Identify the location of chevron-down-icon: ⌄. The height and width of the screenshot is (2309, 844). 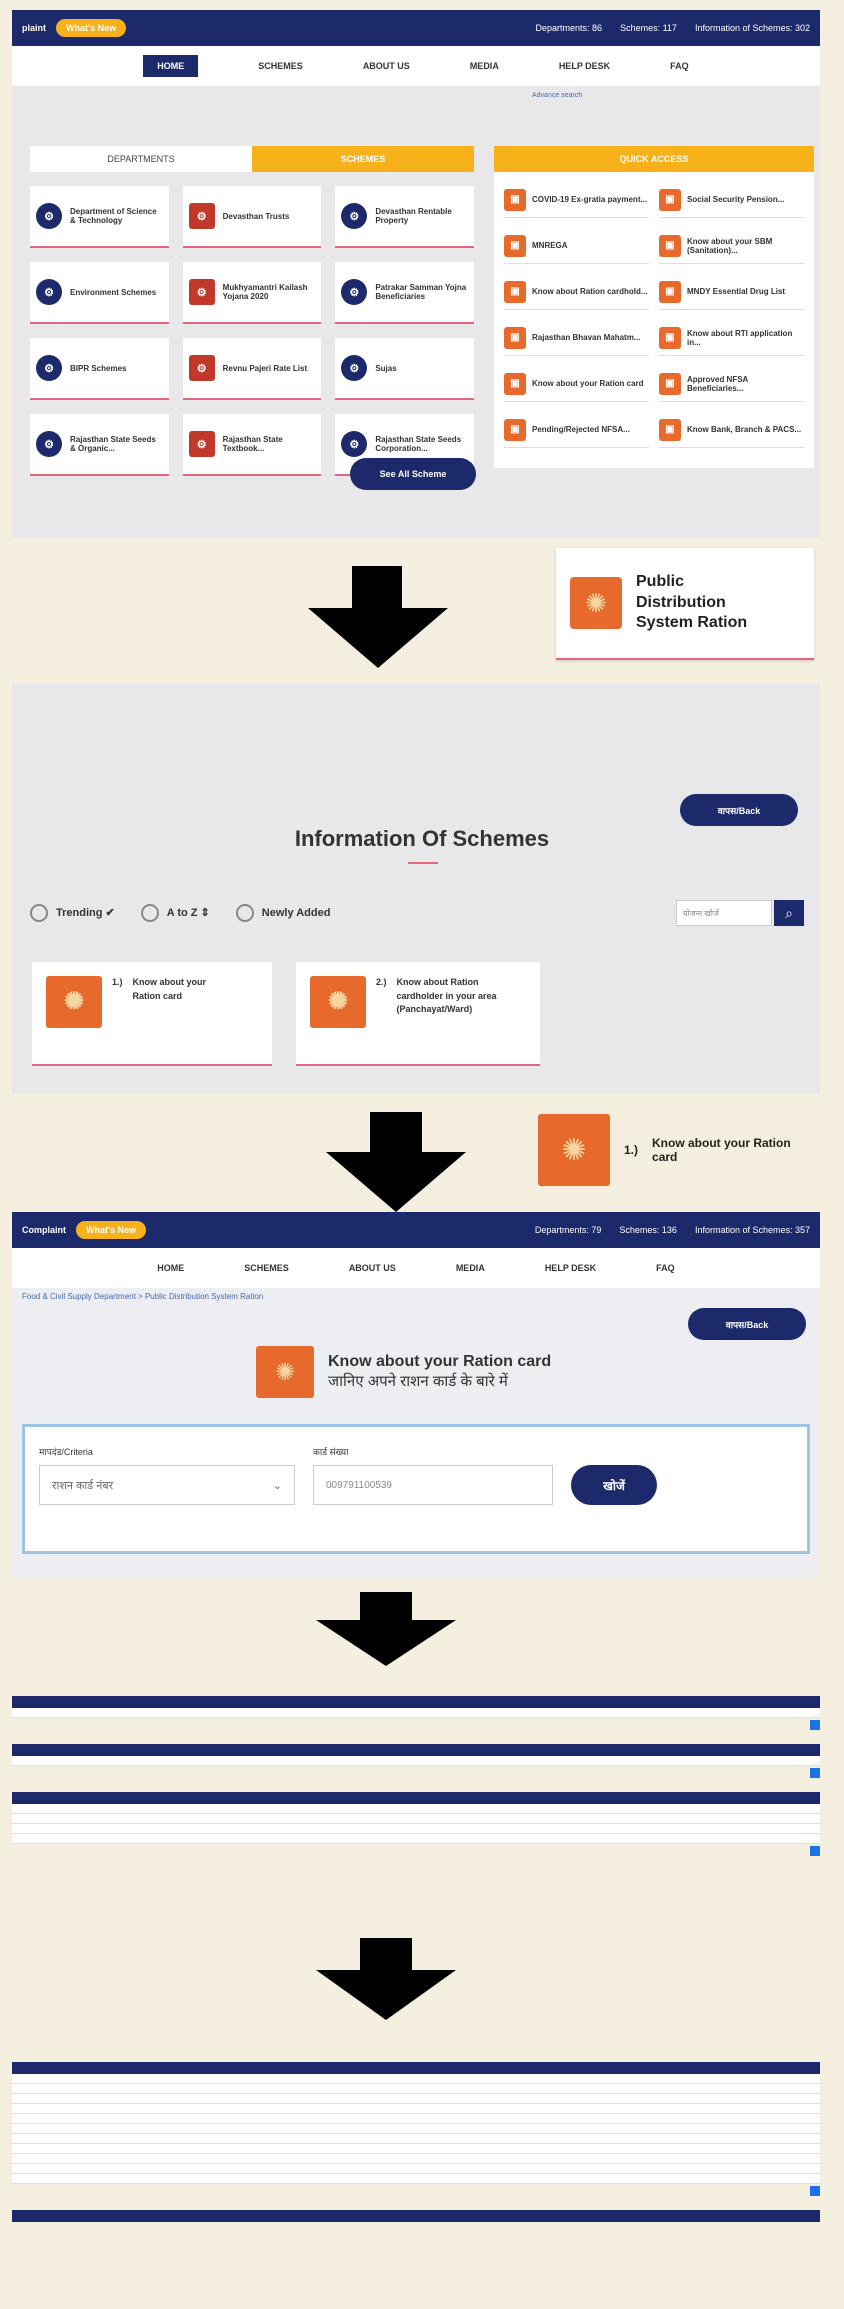
(277, 1485).